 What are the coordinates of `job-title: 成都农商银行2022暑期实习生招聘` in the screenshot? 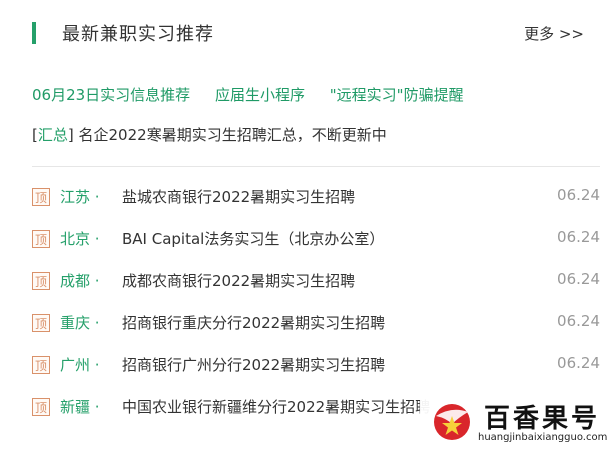 It's located at (238, 280).